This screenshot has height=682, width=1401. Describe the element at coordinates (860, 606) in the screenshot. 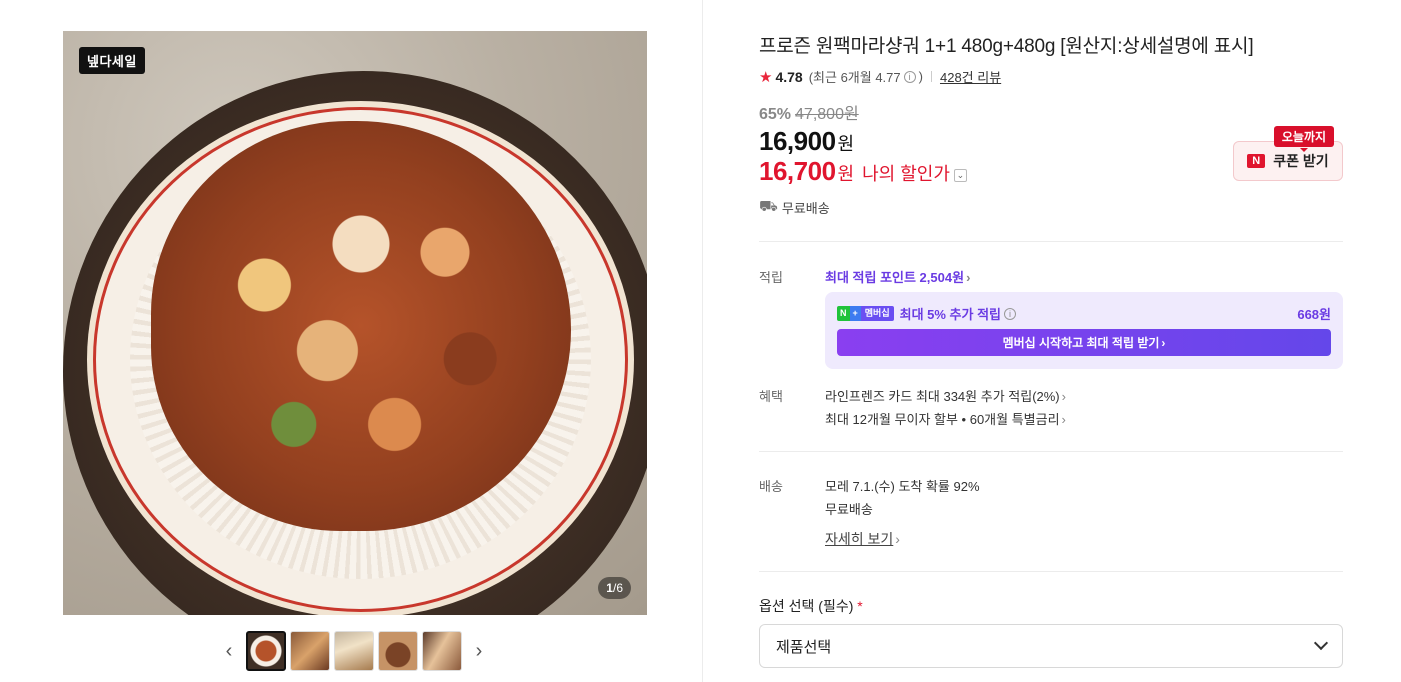

I see `required-mark: *` at that location.